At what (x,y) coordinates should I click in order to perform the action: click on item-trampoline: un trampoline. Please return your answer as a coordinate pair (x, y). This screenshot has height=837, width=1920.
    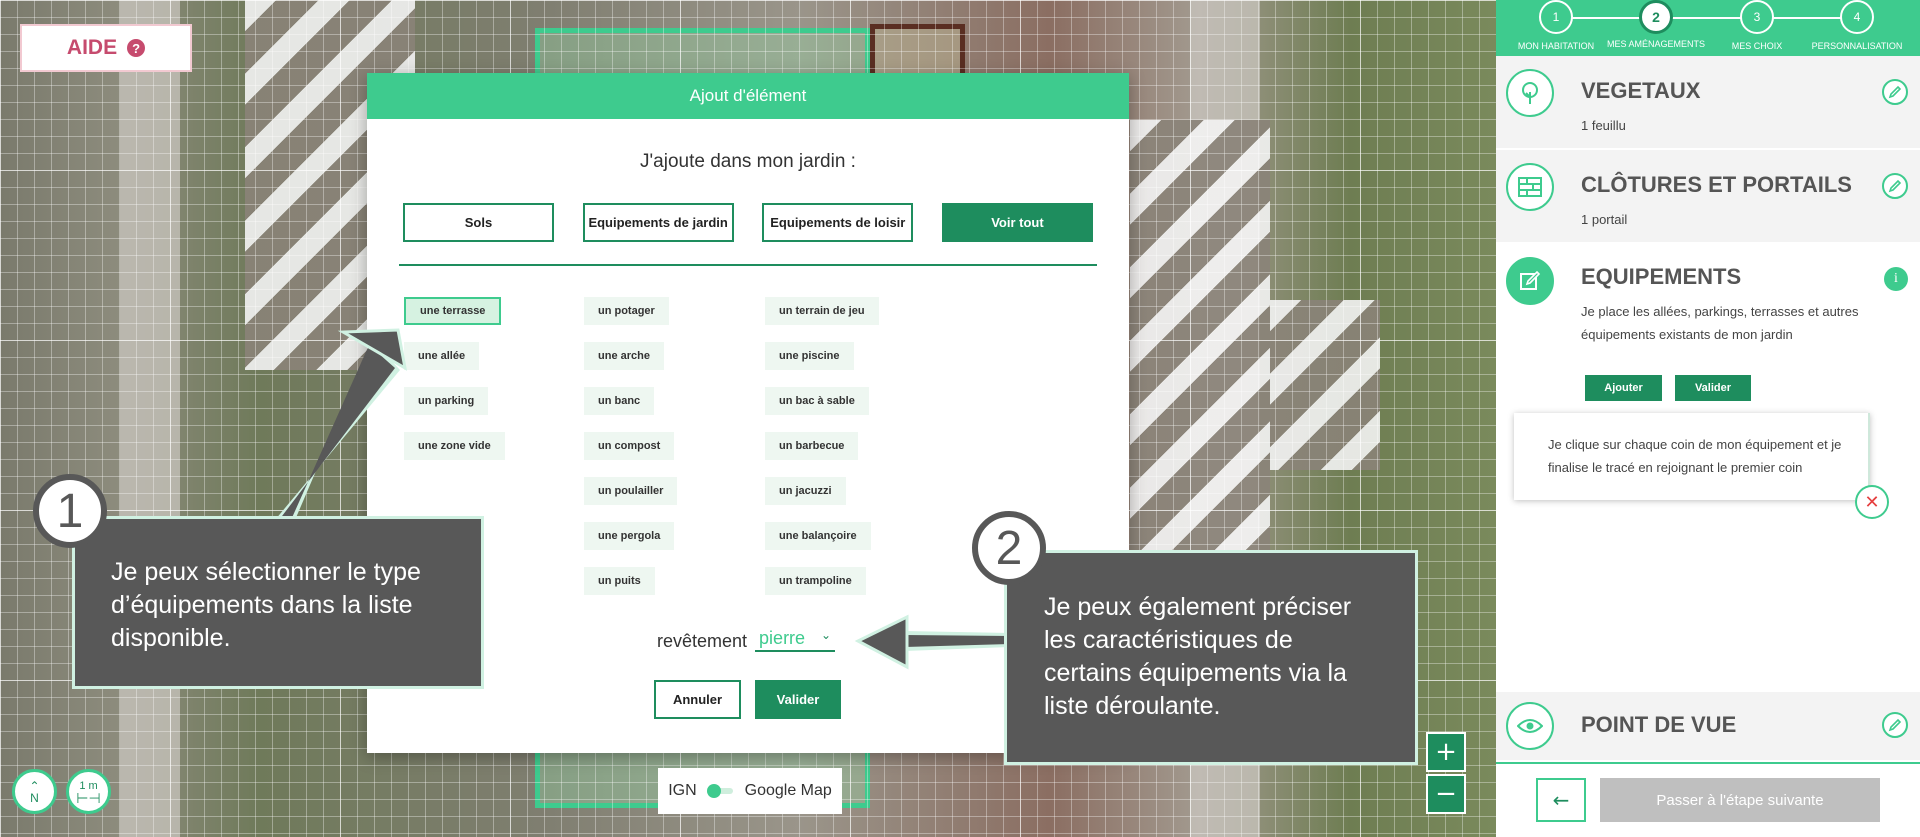
    Looking at the image, I should click on (815, 581).